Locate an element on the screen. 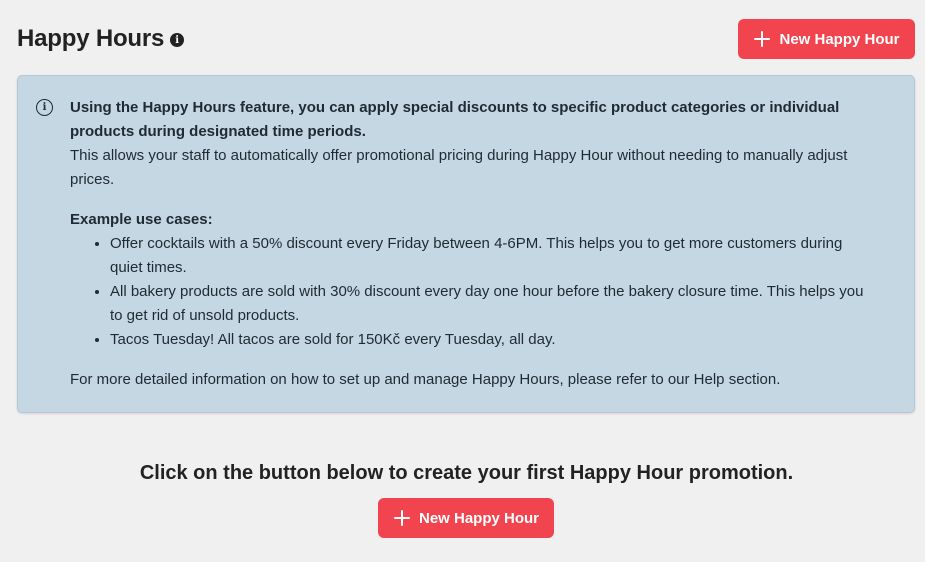 This screenshot has width=925, height=562. new-happy-hour-button: New Happy Hour is located at coordinates (826, 39).